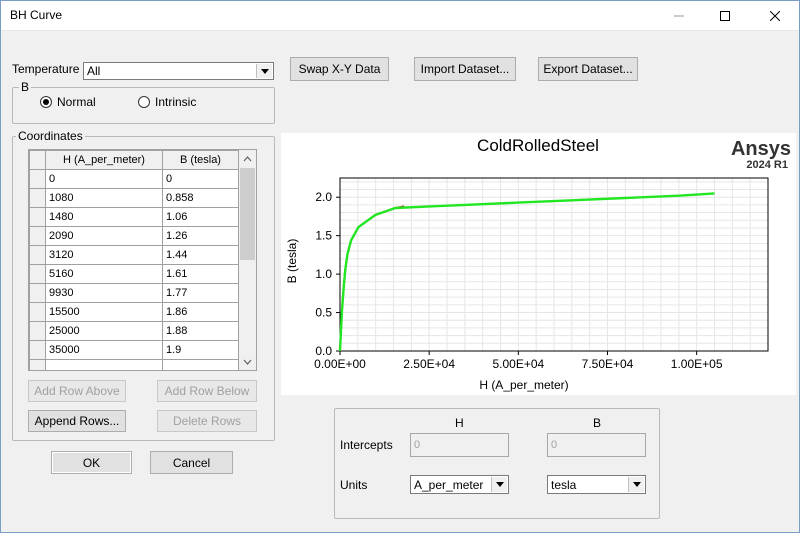 The height and width of the screenshot is (533, 800). Describe the element at coordinates (104, 179) in the screenshot. I see `cell-h: 0` at that location.